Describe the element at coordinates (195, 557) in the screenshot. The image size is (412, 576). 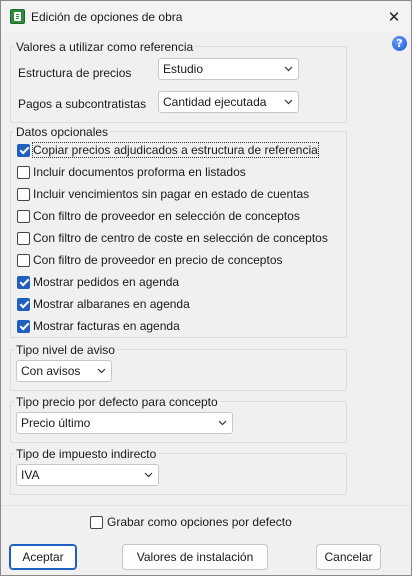
I see `installation-values-button: Valores de instalación` at that location.